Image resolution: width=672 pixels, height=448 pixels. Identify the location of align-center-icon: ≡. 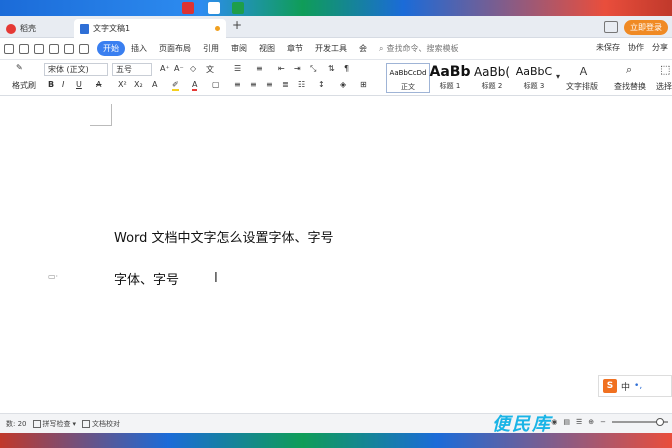
(253, 84).